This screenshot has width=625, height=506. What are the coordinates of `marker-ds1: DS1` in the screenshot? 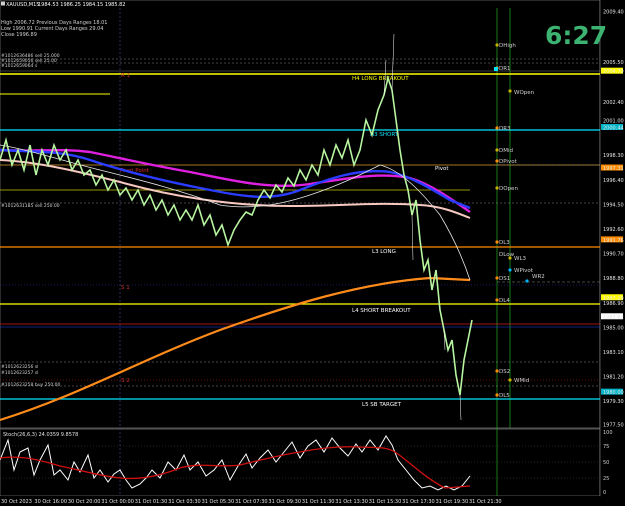 It's located at (504, 279).